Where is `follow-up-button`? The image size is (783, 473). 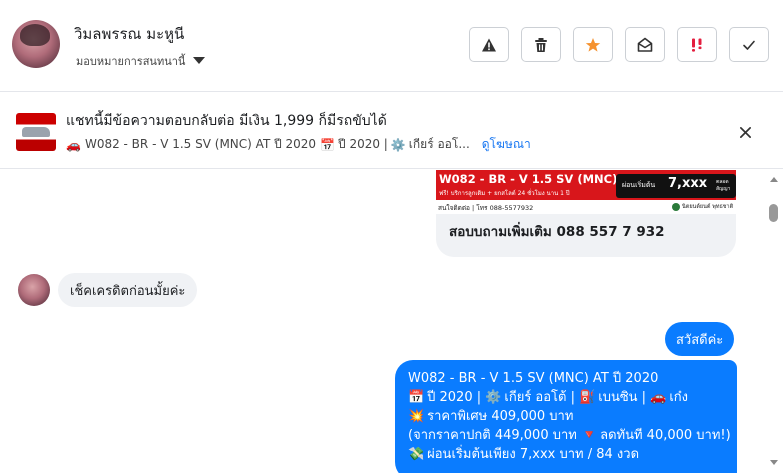
follow-up-button is located at coordinates (697, 44).